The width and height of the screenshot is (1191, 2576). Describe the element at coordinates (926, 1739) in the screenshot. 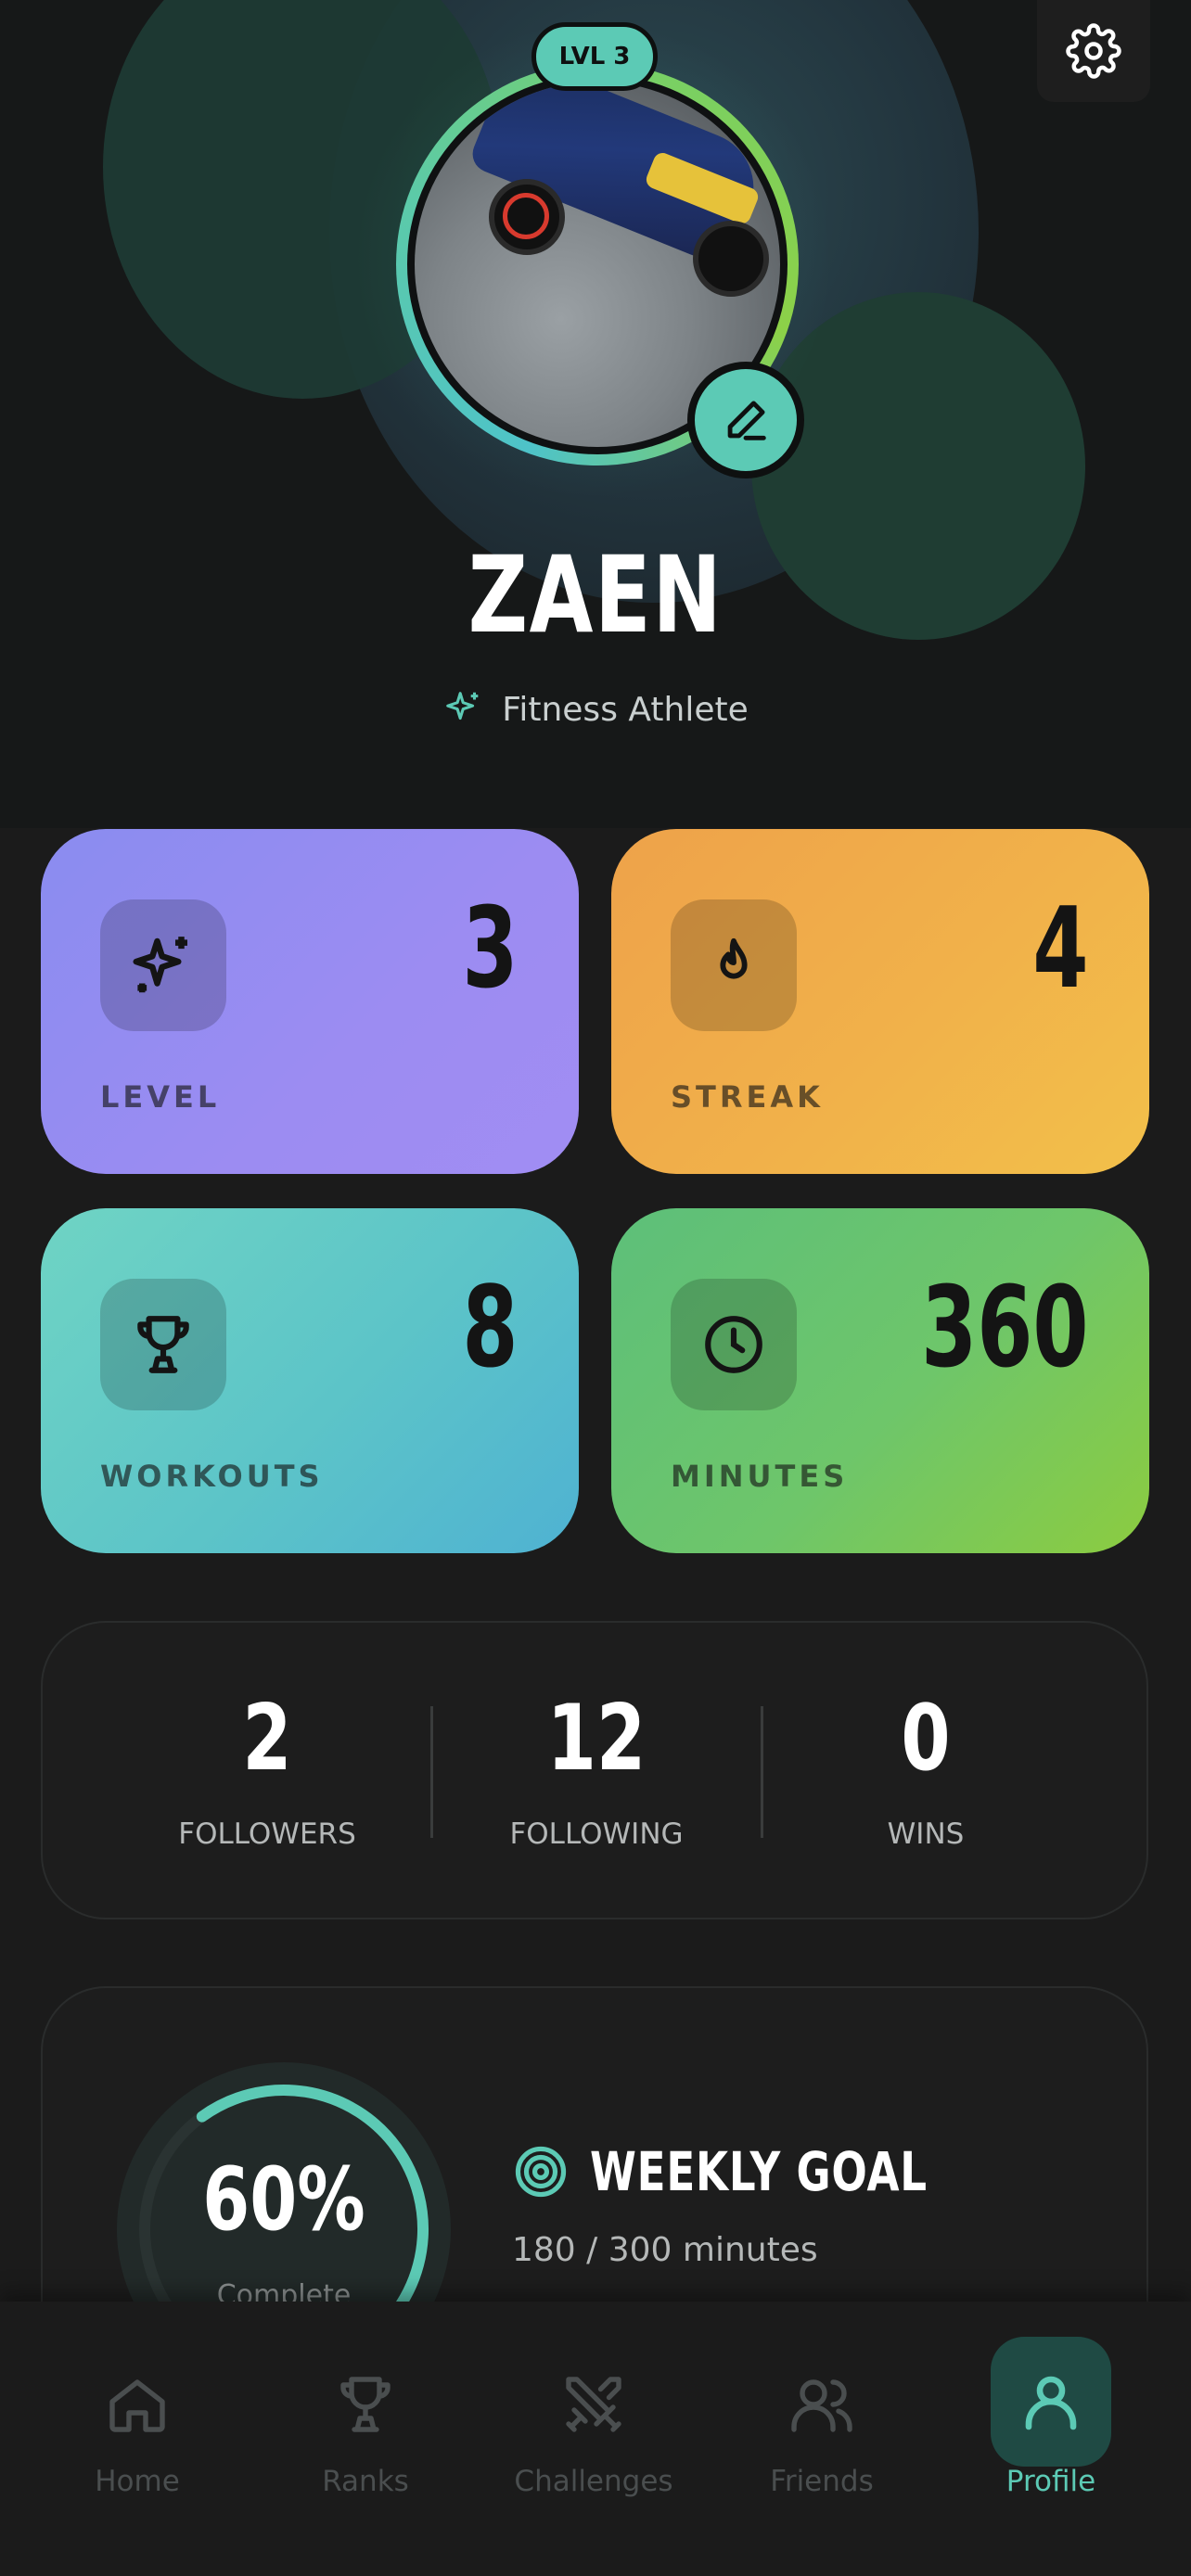

I see `wins-count: 0` at that location.